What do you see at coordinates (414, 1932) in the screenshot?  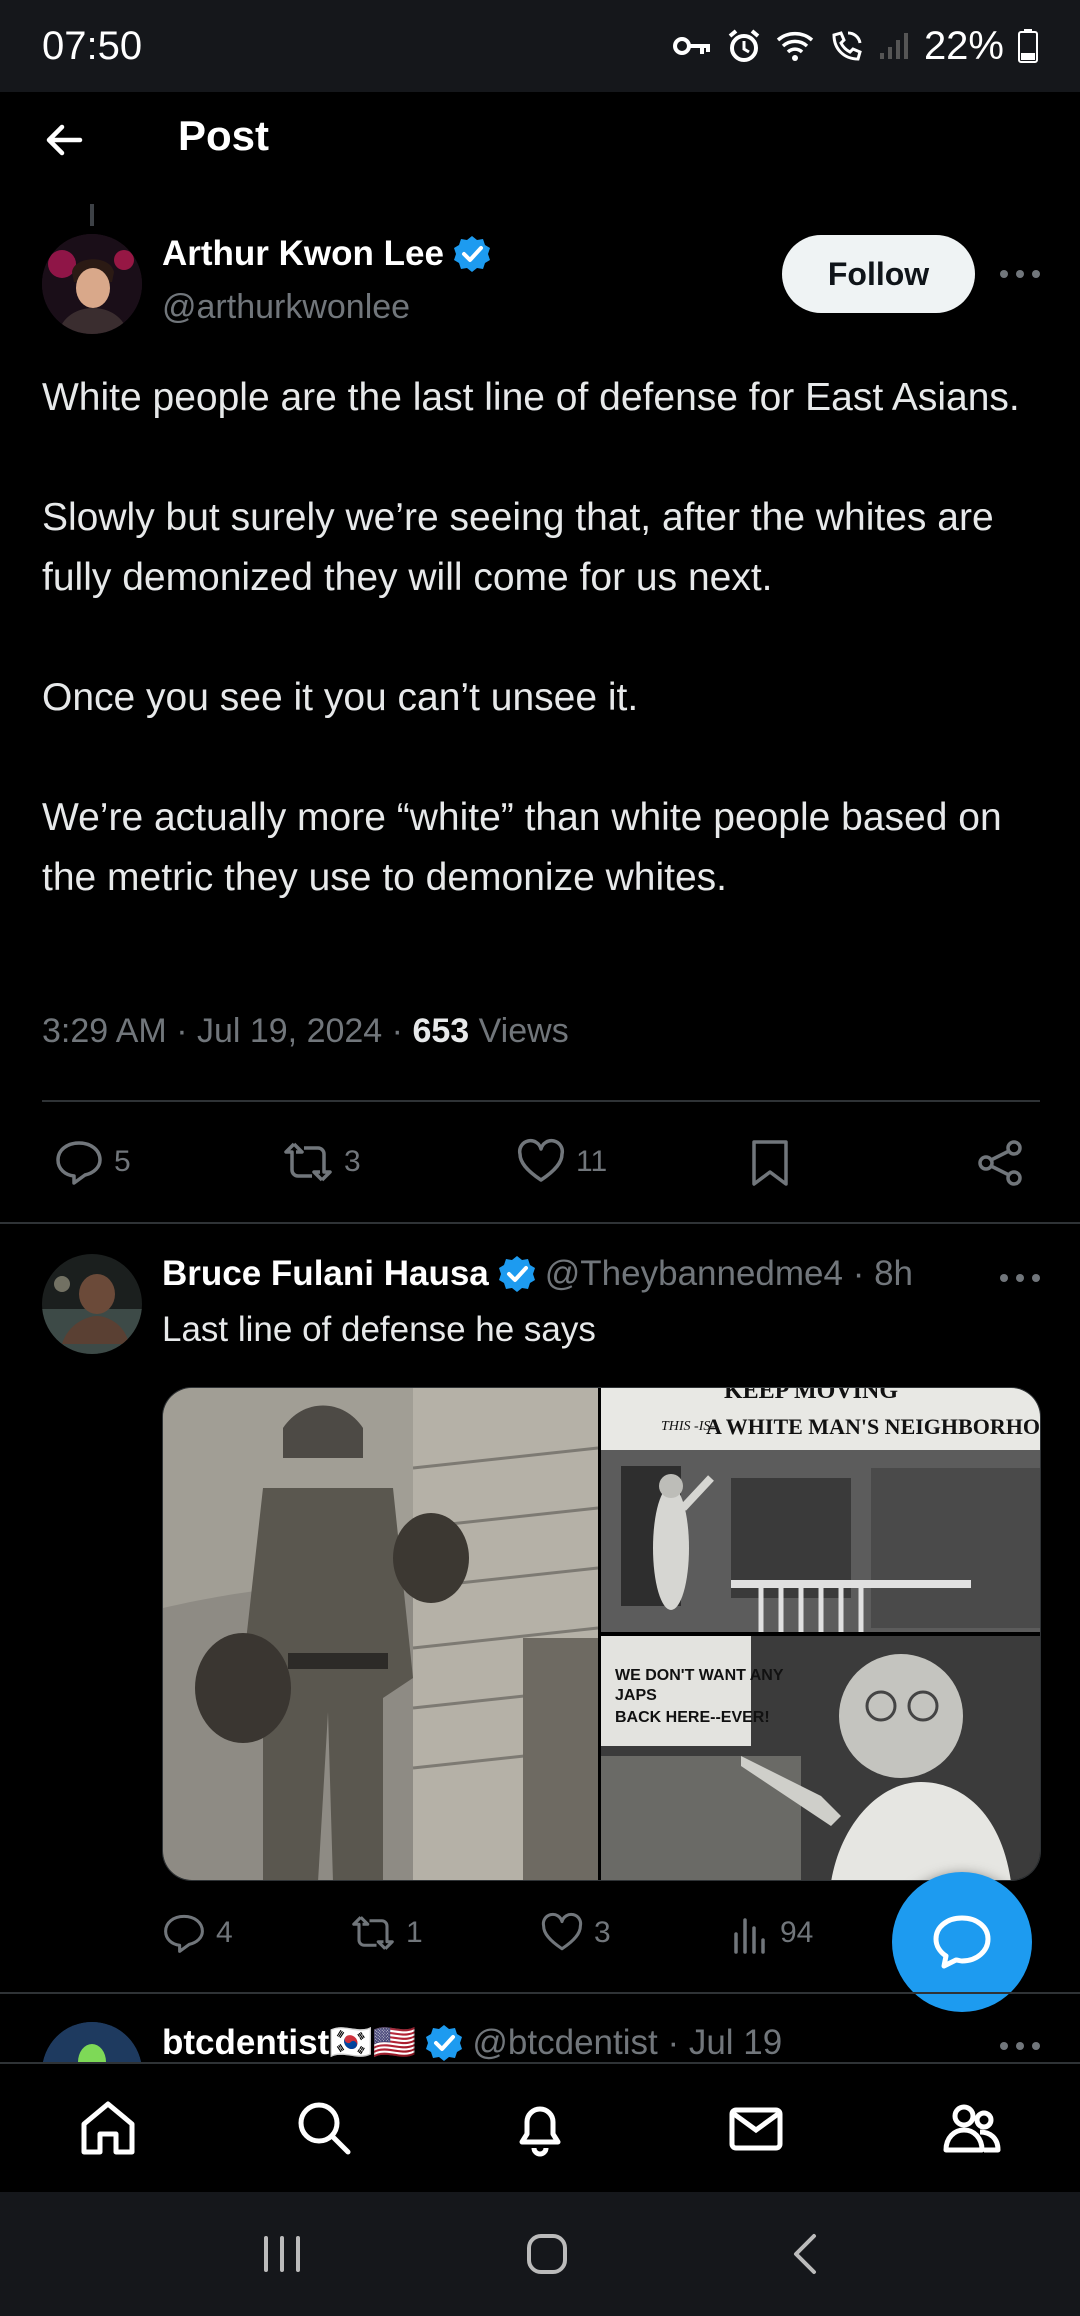 I see `repost-count: 1` at bounding box center [414, 1932].